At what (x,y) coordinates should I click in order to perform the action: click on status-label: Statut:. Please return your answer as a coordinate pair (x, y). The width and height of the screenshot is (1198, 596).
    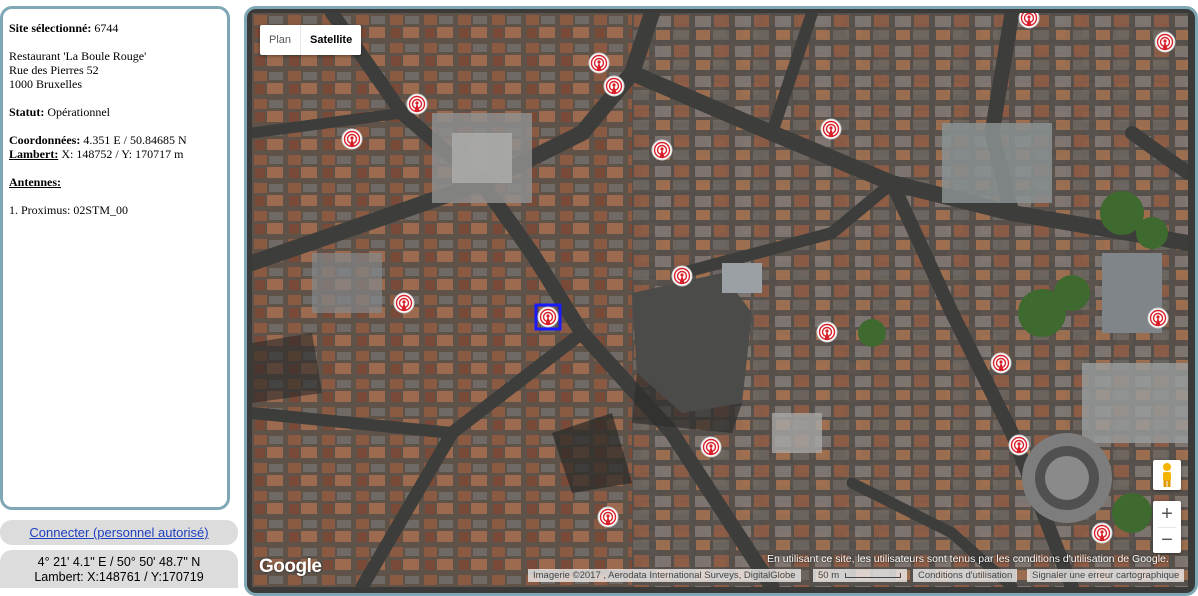
    Looking at the image, I should click on (27, 112).